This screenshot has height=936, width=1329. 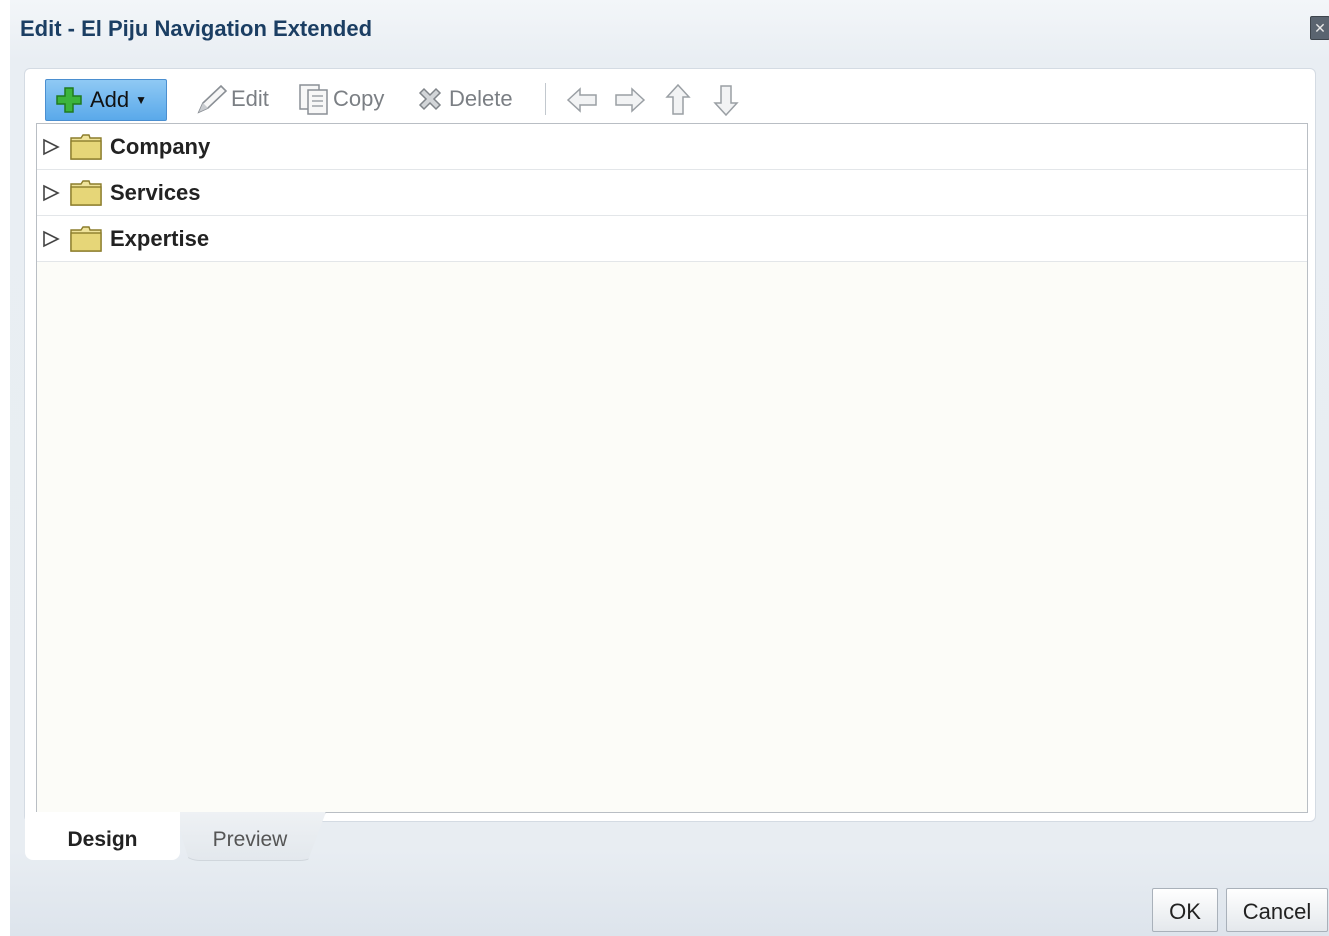 I want to click on edit-button: Edit, so click(x=232, y=99).